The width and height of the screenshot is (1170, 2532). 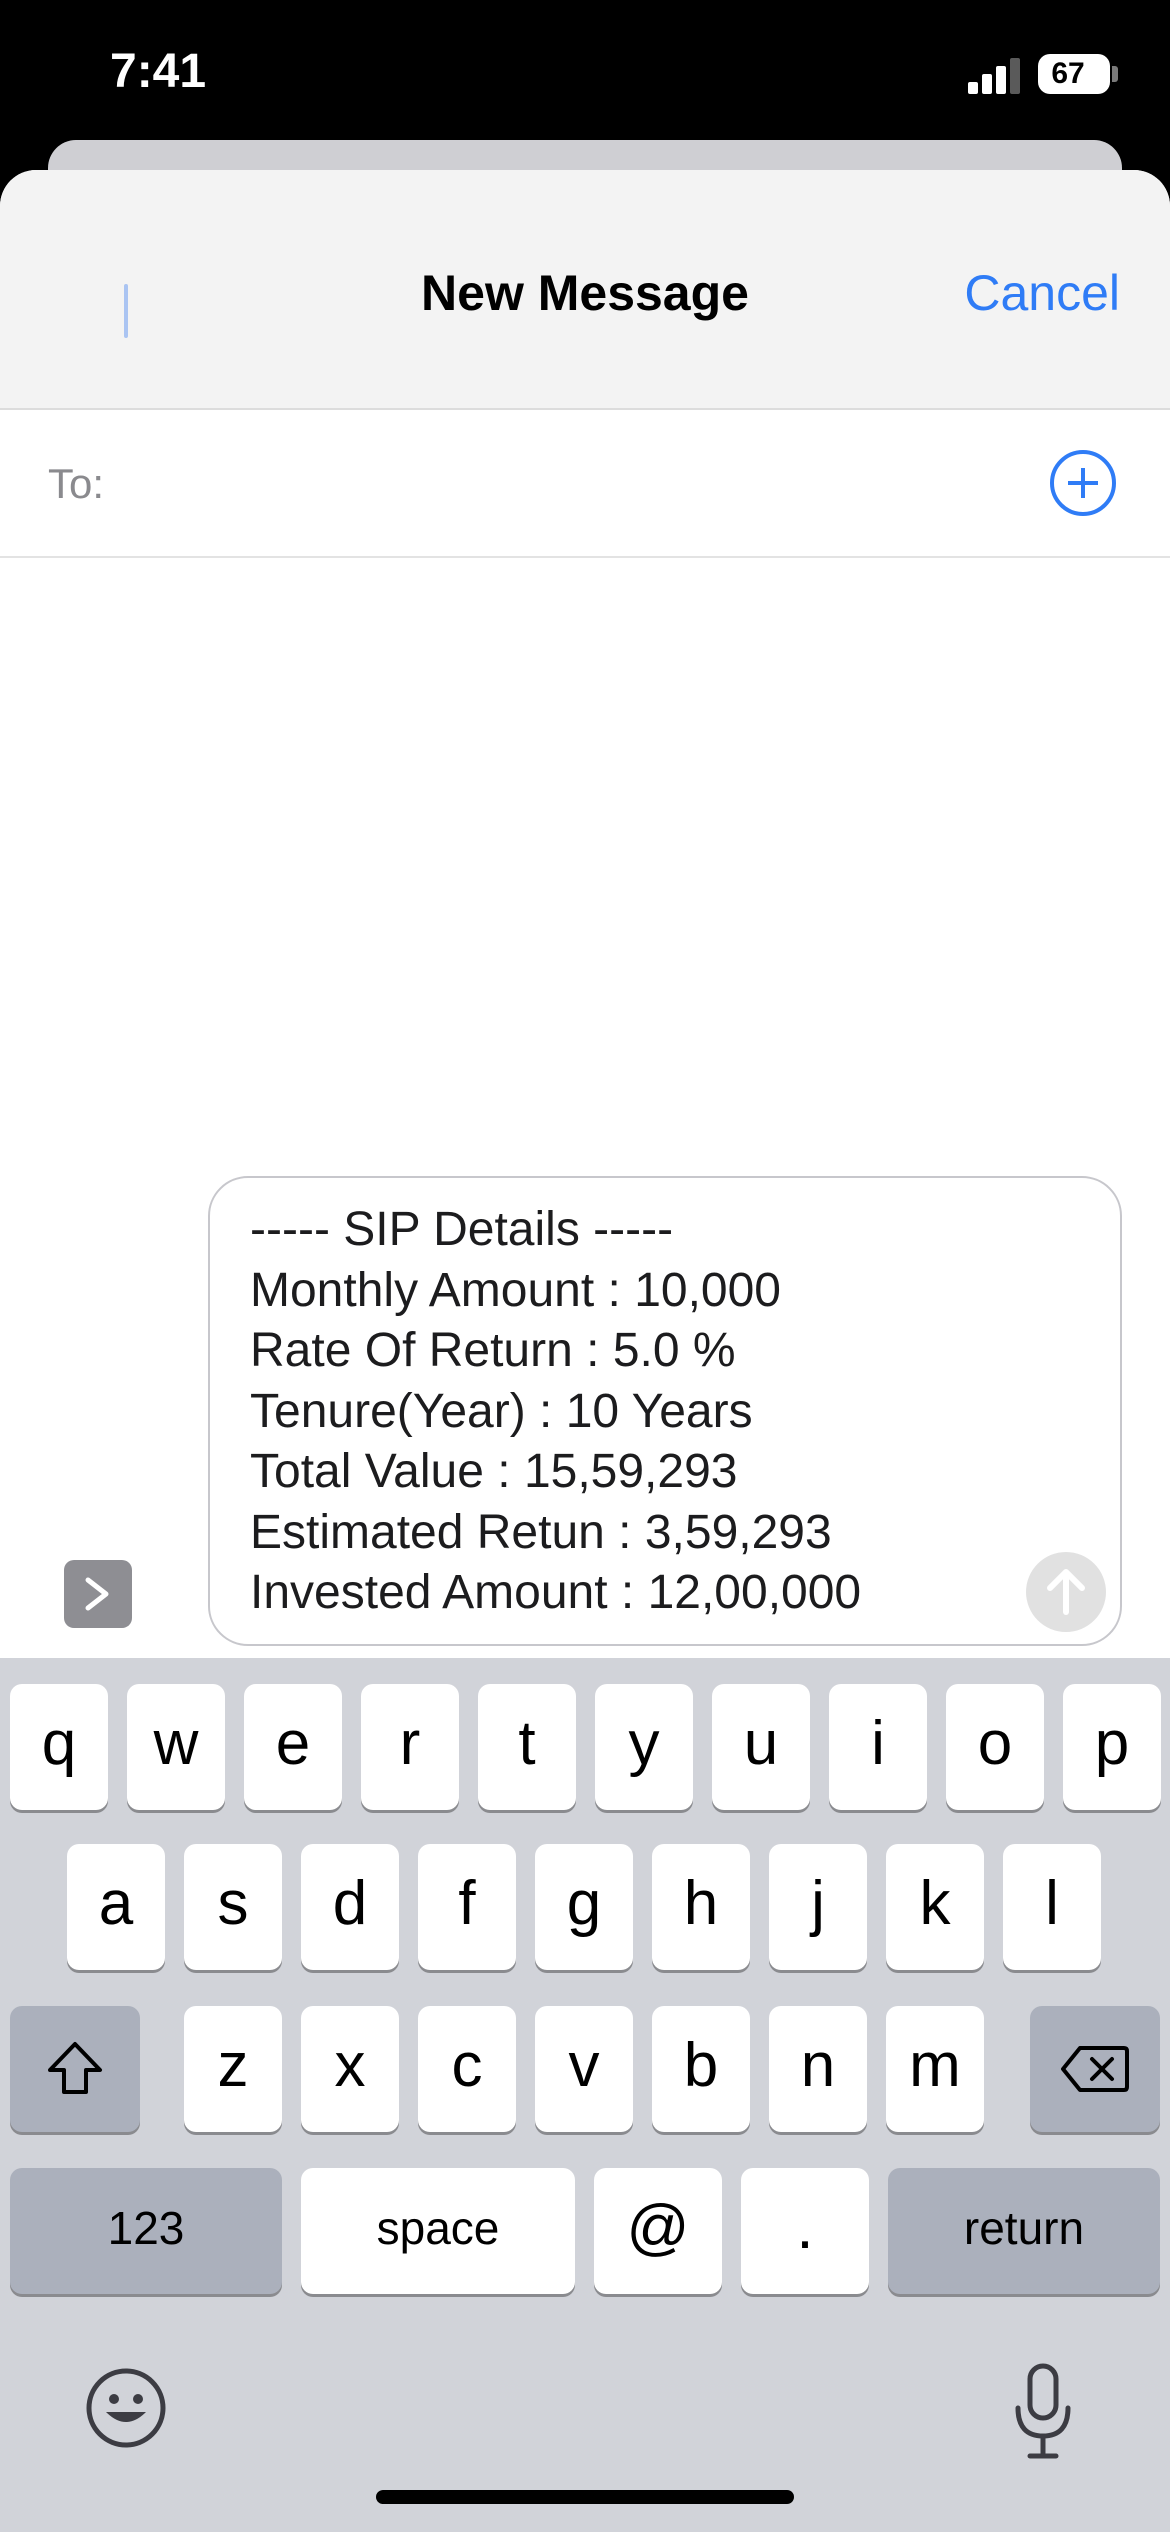 What do you see at coordinates (158, 71) in the screenshot?
I see `status-time: 7:41` at bounding box center [158, 71].